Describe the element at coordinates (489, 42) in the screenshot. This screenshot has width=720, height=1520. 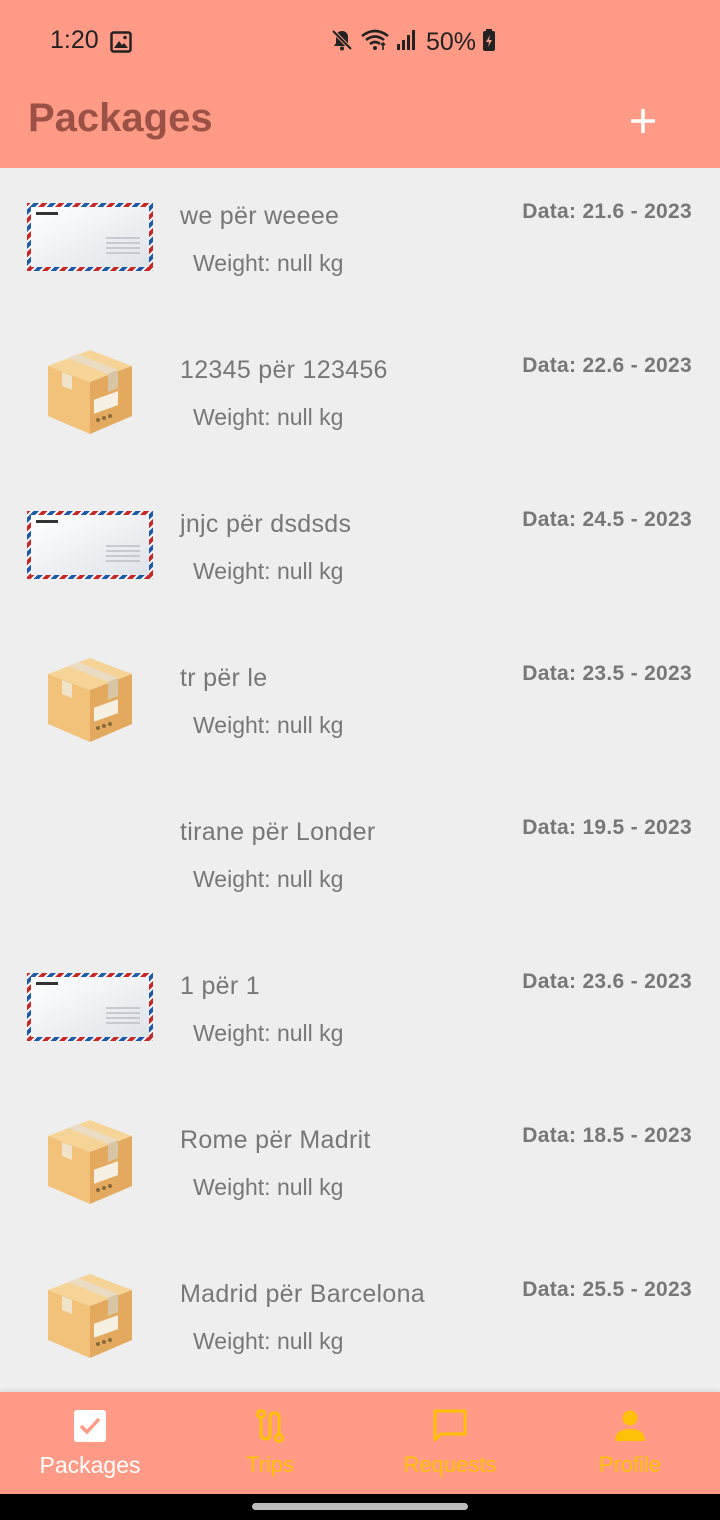
I see `battery-icon` at that location.